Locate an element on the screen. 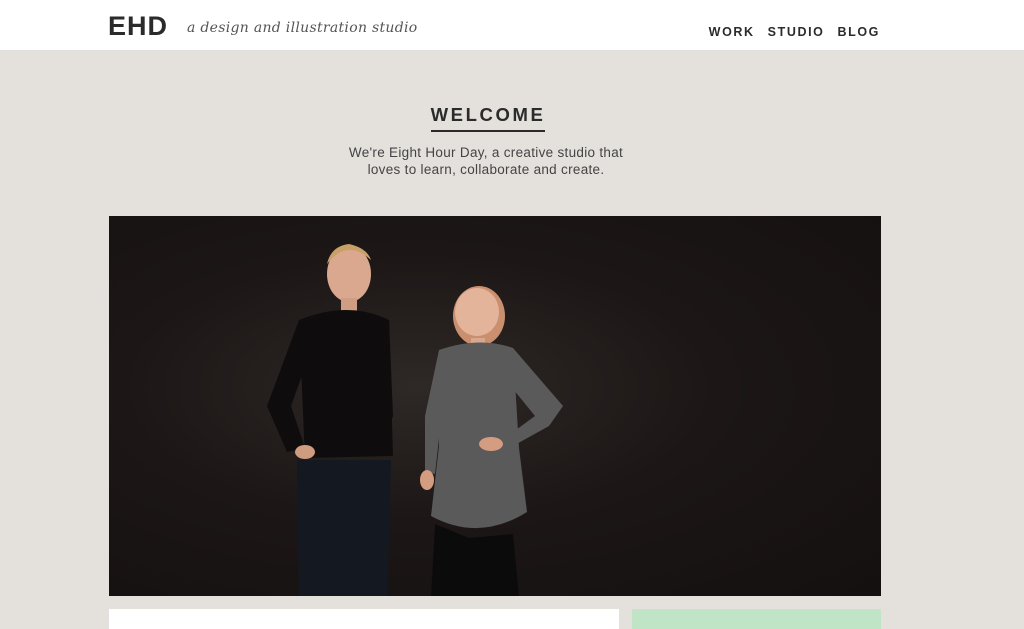 This screenshot has height=629, width=1024. nav-studio: STUDIO is located at coordinates (796, 32).